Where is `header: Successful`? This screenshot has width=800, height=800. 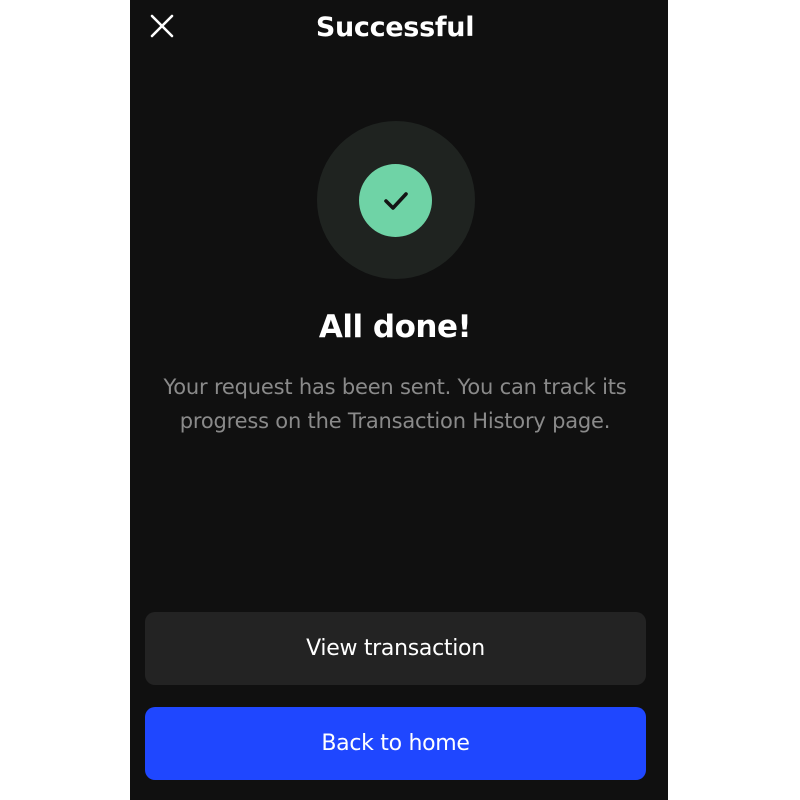 header: Successful is located at coordinates (399, 28).